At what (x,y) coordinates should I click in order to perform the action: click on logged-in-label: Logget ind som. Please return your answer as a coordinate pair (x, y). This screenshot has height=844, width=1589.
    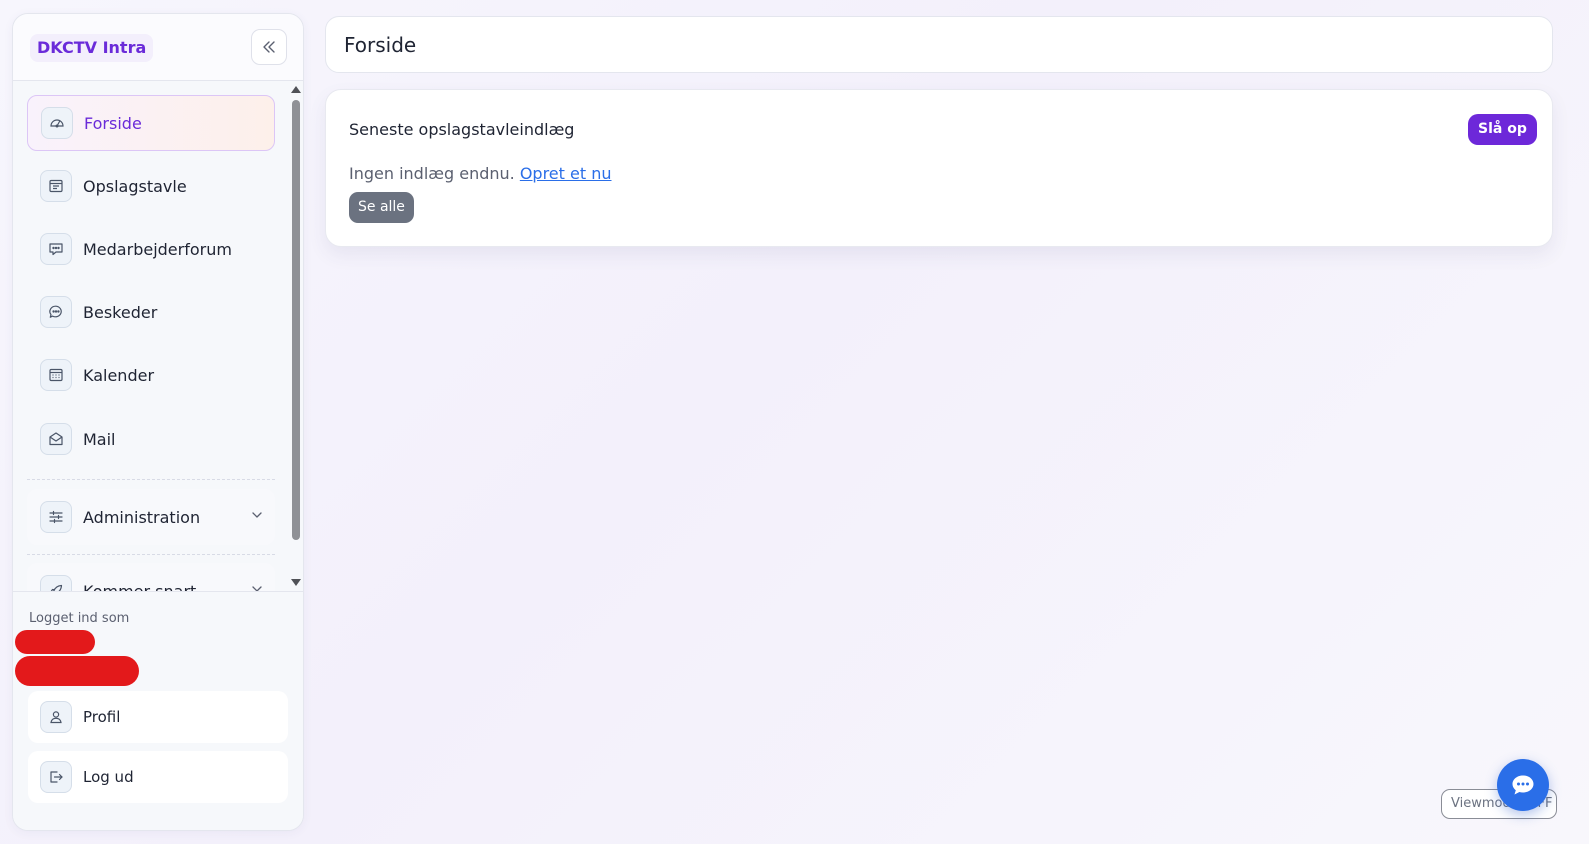
    Looking at the image, I should click on (79, 618).